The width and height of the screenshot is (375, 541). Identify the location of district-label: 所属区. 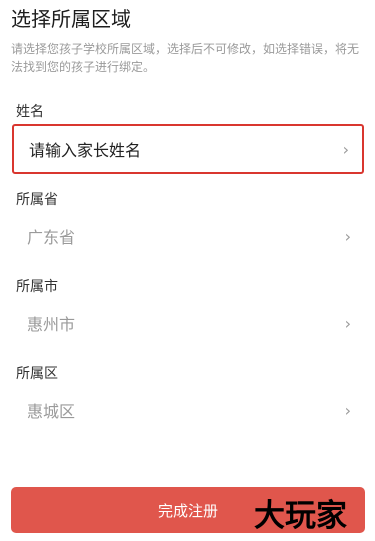
(37, 374).